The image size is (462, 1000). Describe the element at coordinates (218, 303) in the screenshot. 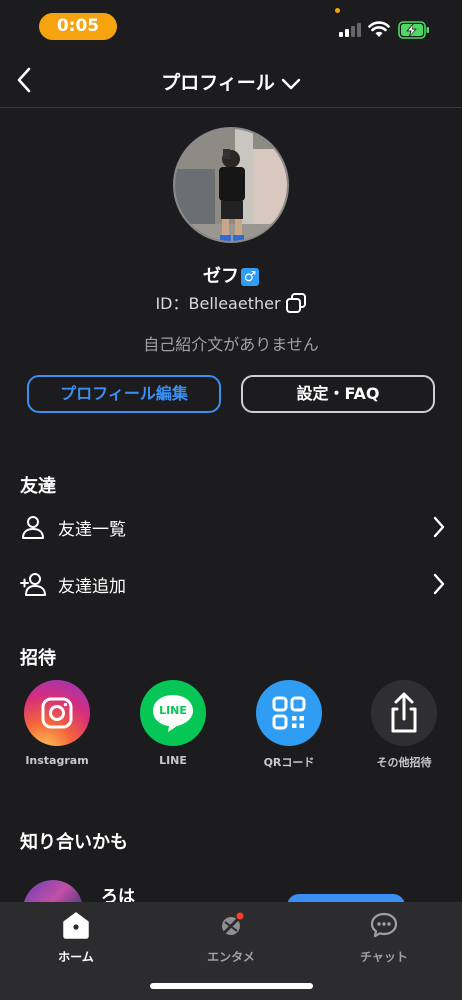

I see `profile-id: ID：Belleaether` at that location.